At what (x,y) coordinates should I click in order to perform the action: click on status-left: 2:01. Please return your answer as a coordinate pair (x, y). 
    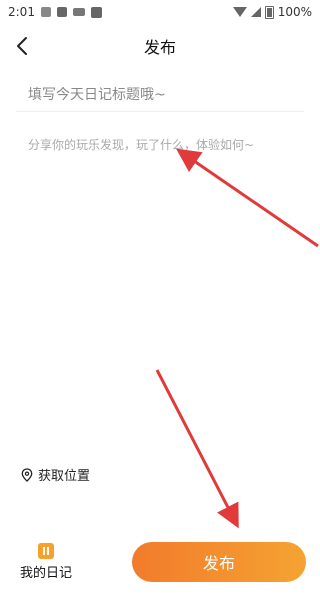
    Looking at the image, I should click on (55, 12).